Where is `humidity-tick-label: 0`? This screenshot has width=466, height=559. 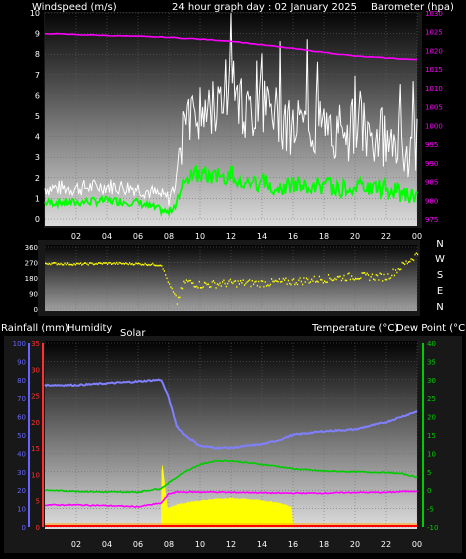
humidity-tick-label: 0 is located at coordinates (24, 528).